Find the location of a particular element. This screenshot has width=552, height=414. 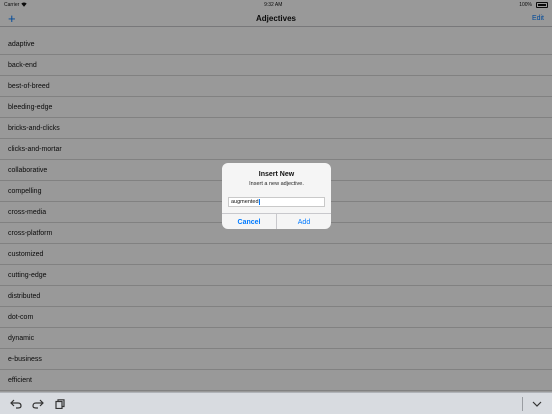

chevron-down-icon is located at coordinates (537, 404).